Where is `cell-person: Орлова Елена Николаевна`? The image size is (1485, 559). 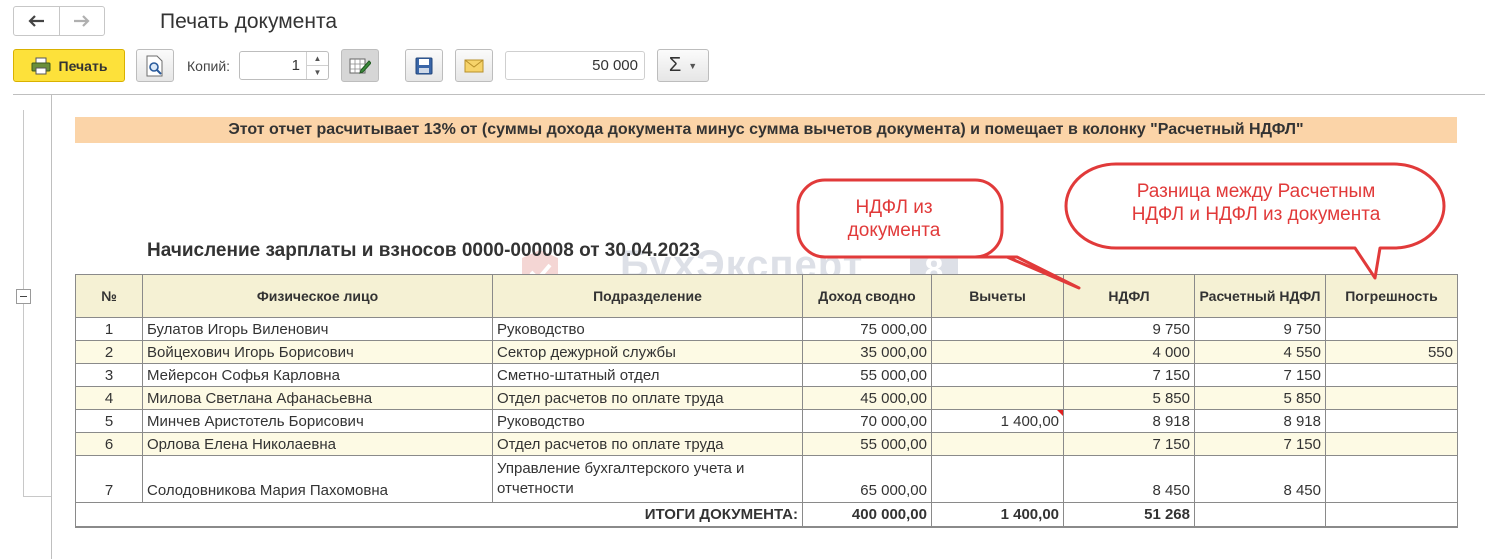 cell-person: Орлова Елена Николаевна is located at coordinates (317, 444).